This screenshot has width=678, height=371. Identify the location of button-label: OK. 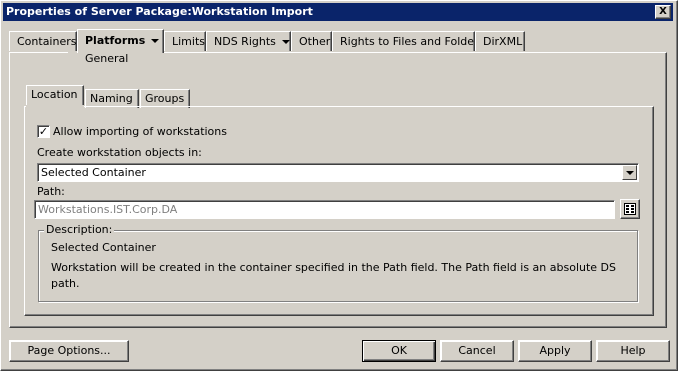
(399, 350).